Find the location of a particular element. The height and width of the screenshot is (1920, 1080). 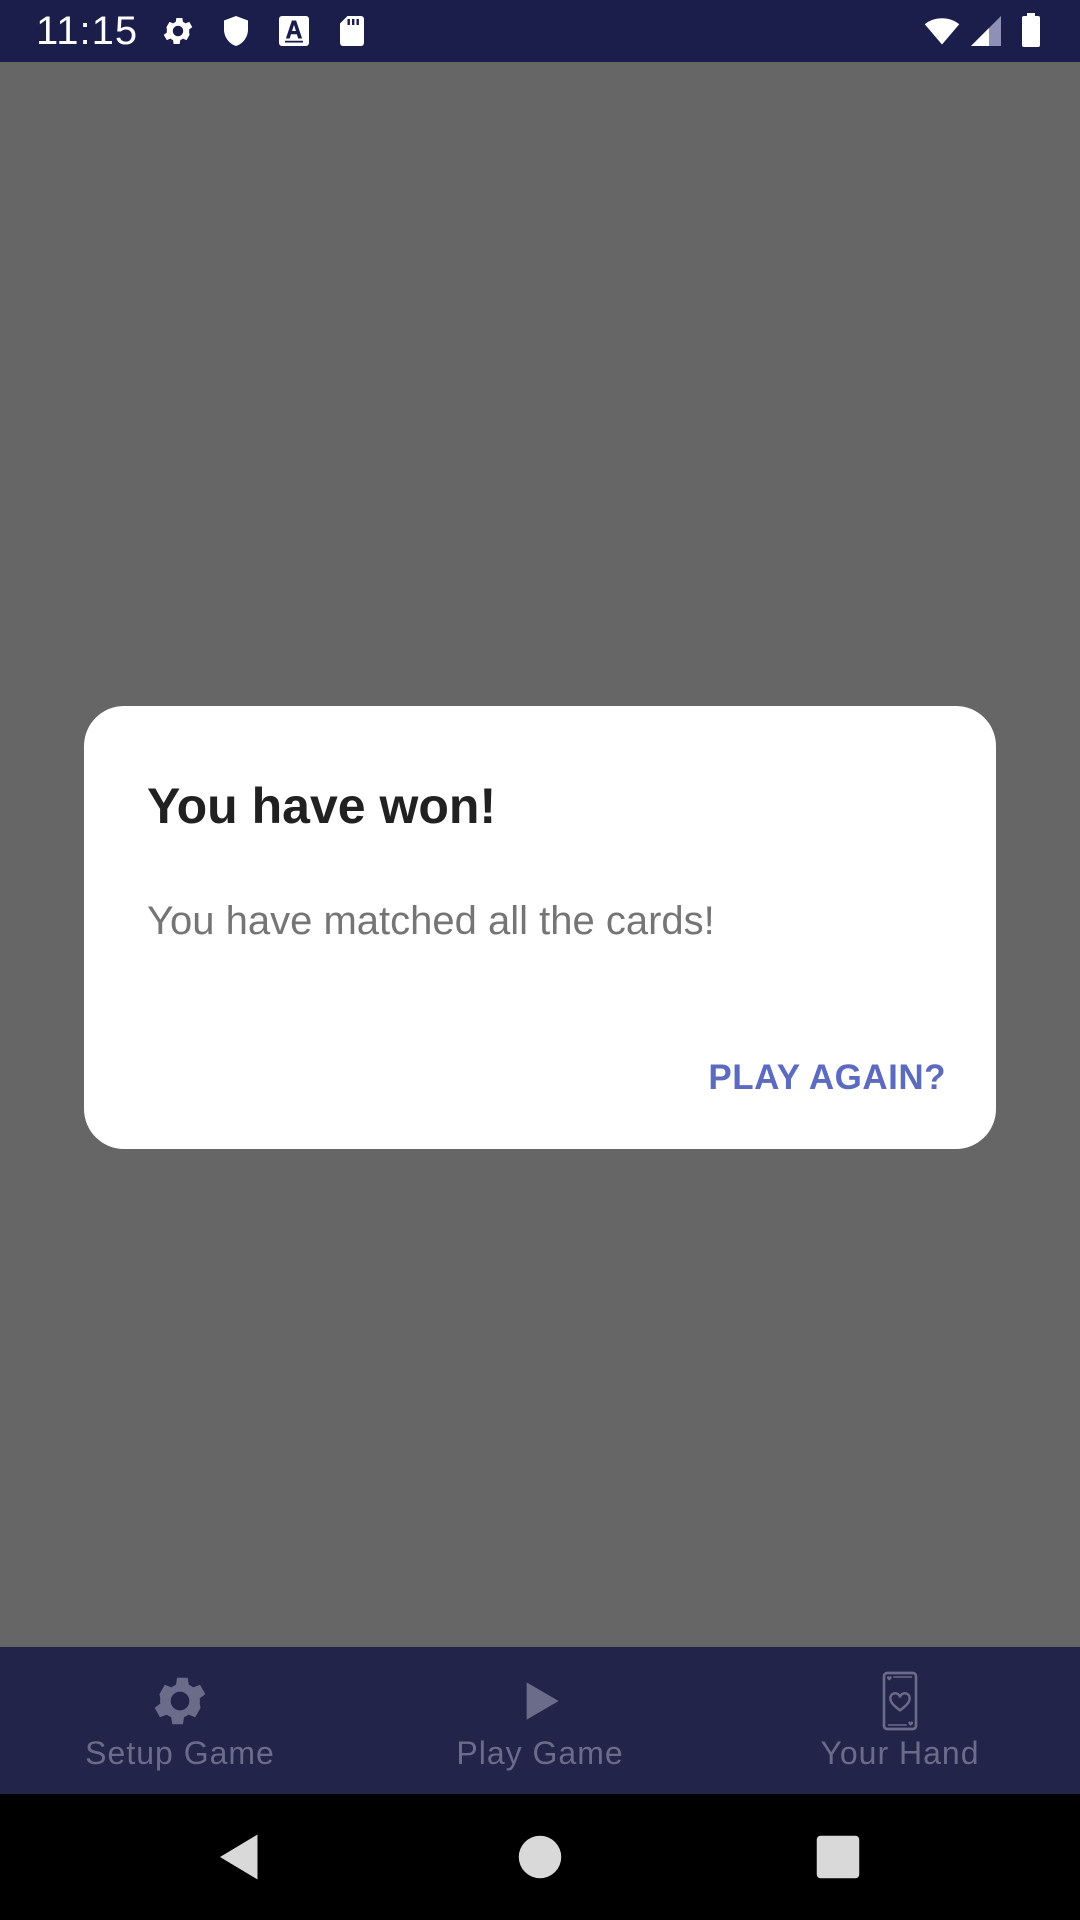

signal-icon is located at coordinates (986, 31).